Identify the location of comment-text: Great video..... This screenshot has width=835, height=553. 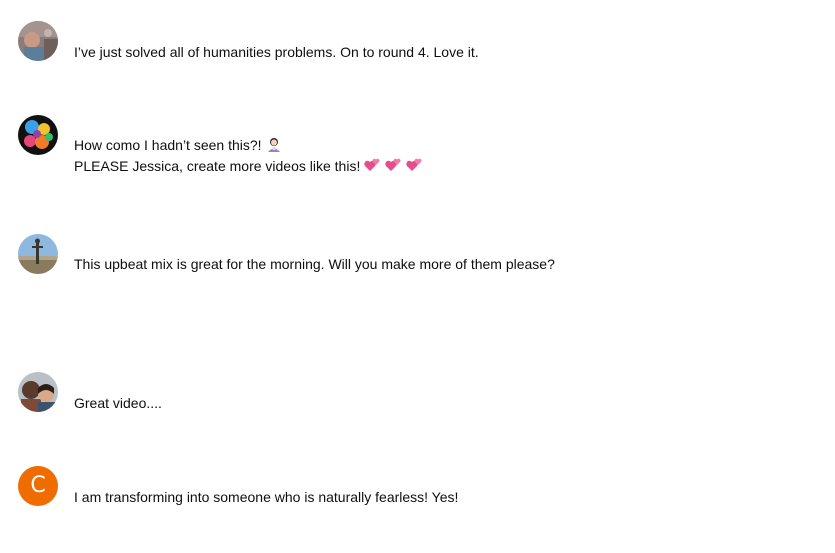
(118, 403).